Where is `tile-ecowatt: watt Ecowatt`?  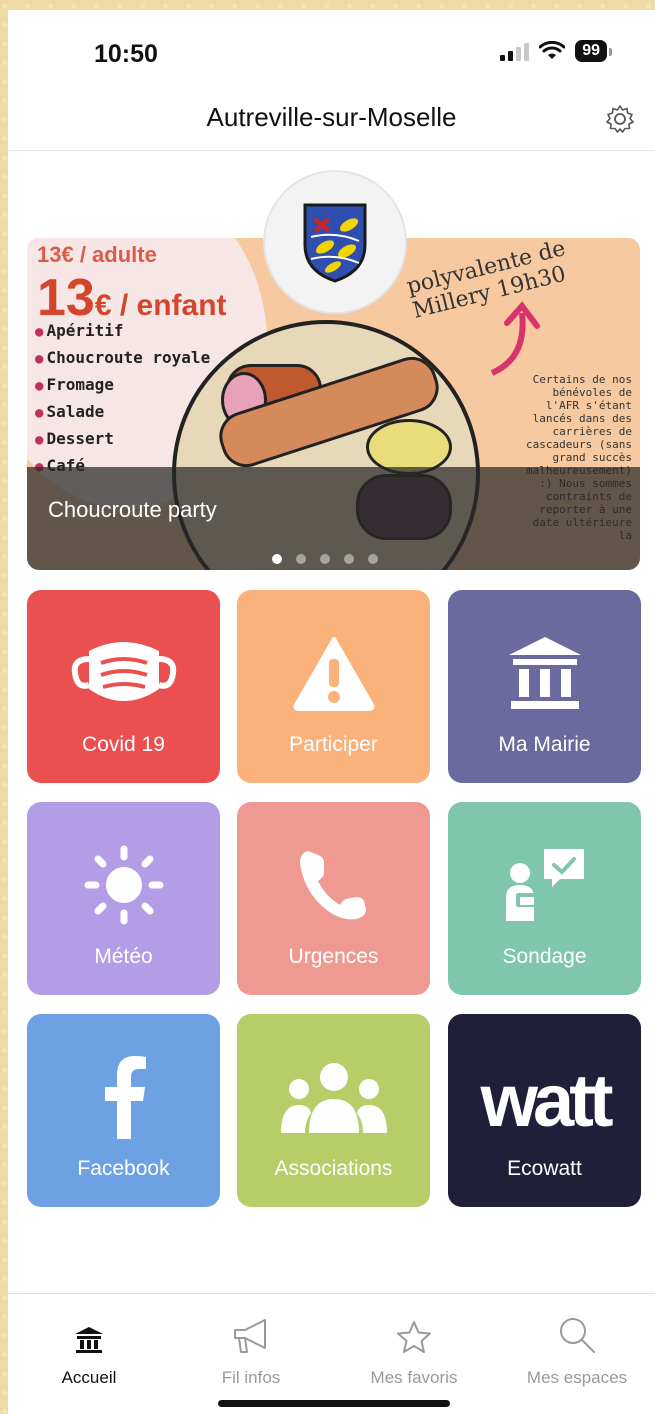 tile-ecowatt: watt Ecowatt is located at coordinates (544, 1110).